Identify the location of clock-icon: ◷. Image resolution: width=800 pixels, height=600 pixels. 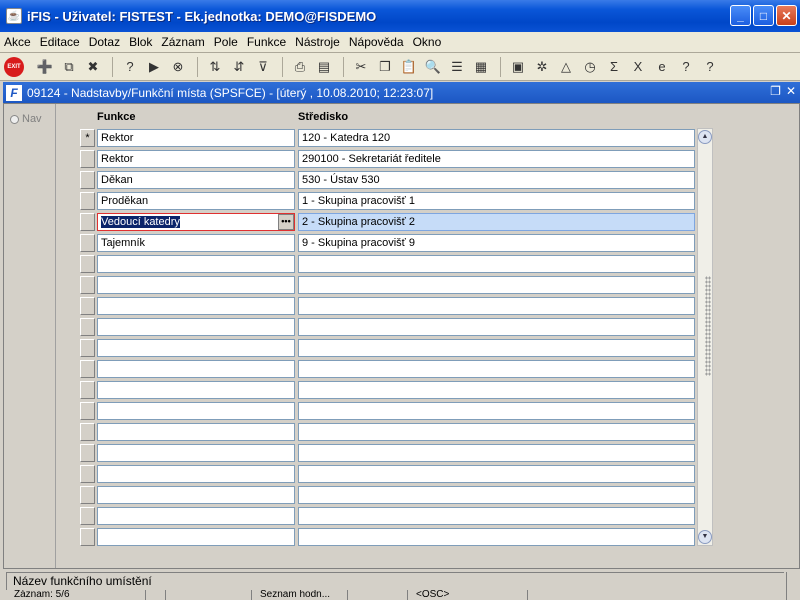
(590, 67).